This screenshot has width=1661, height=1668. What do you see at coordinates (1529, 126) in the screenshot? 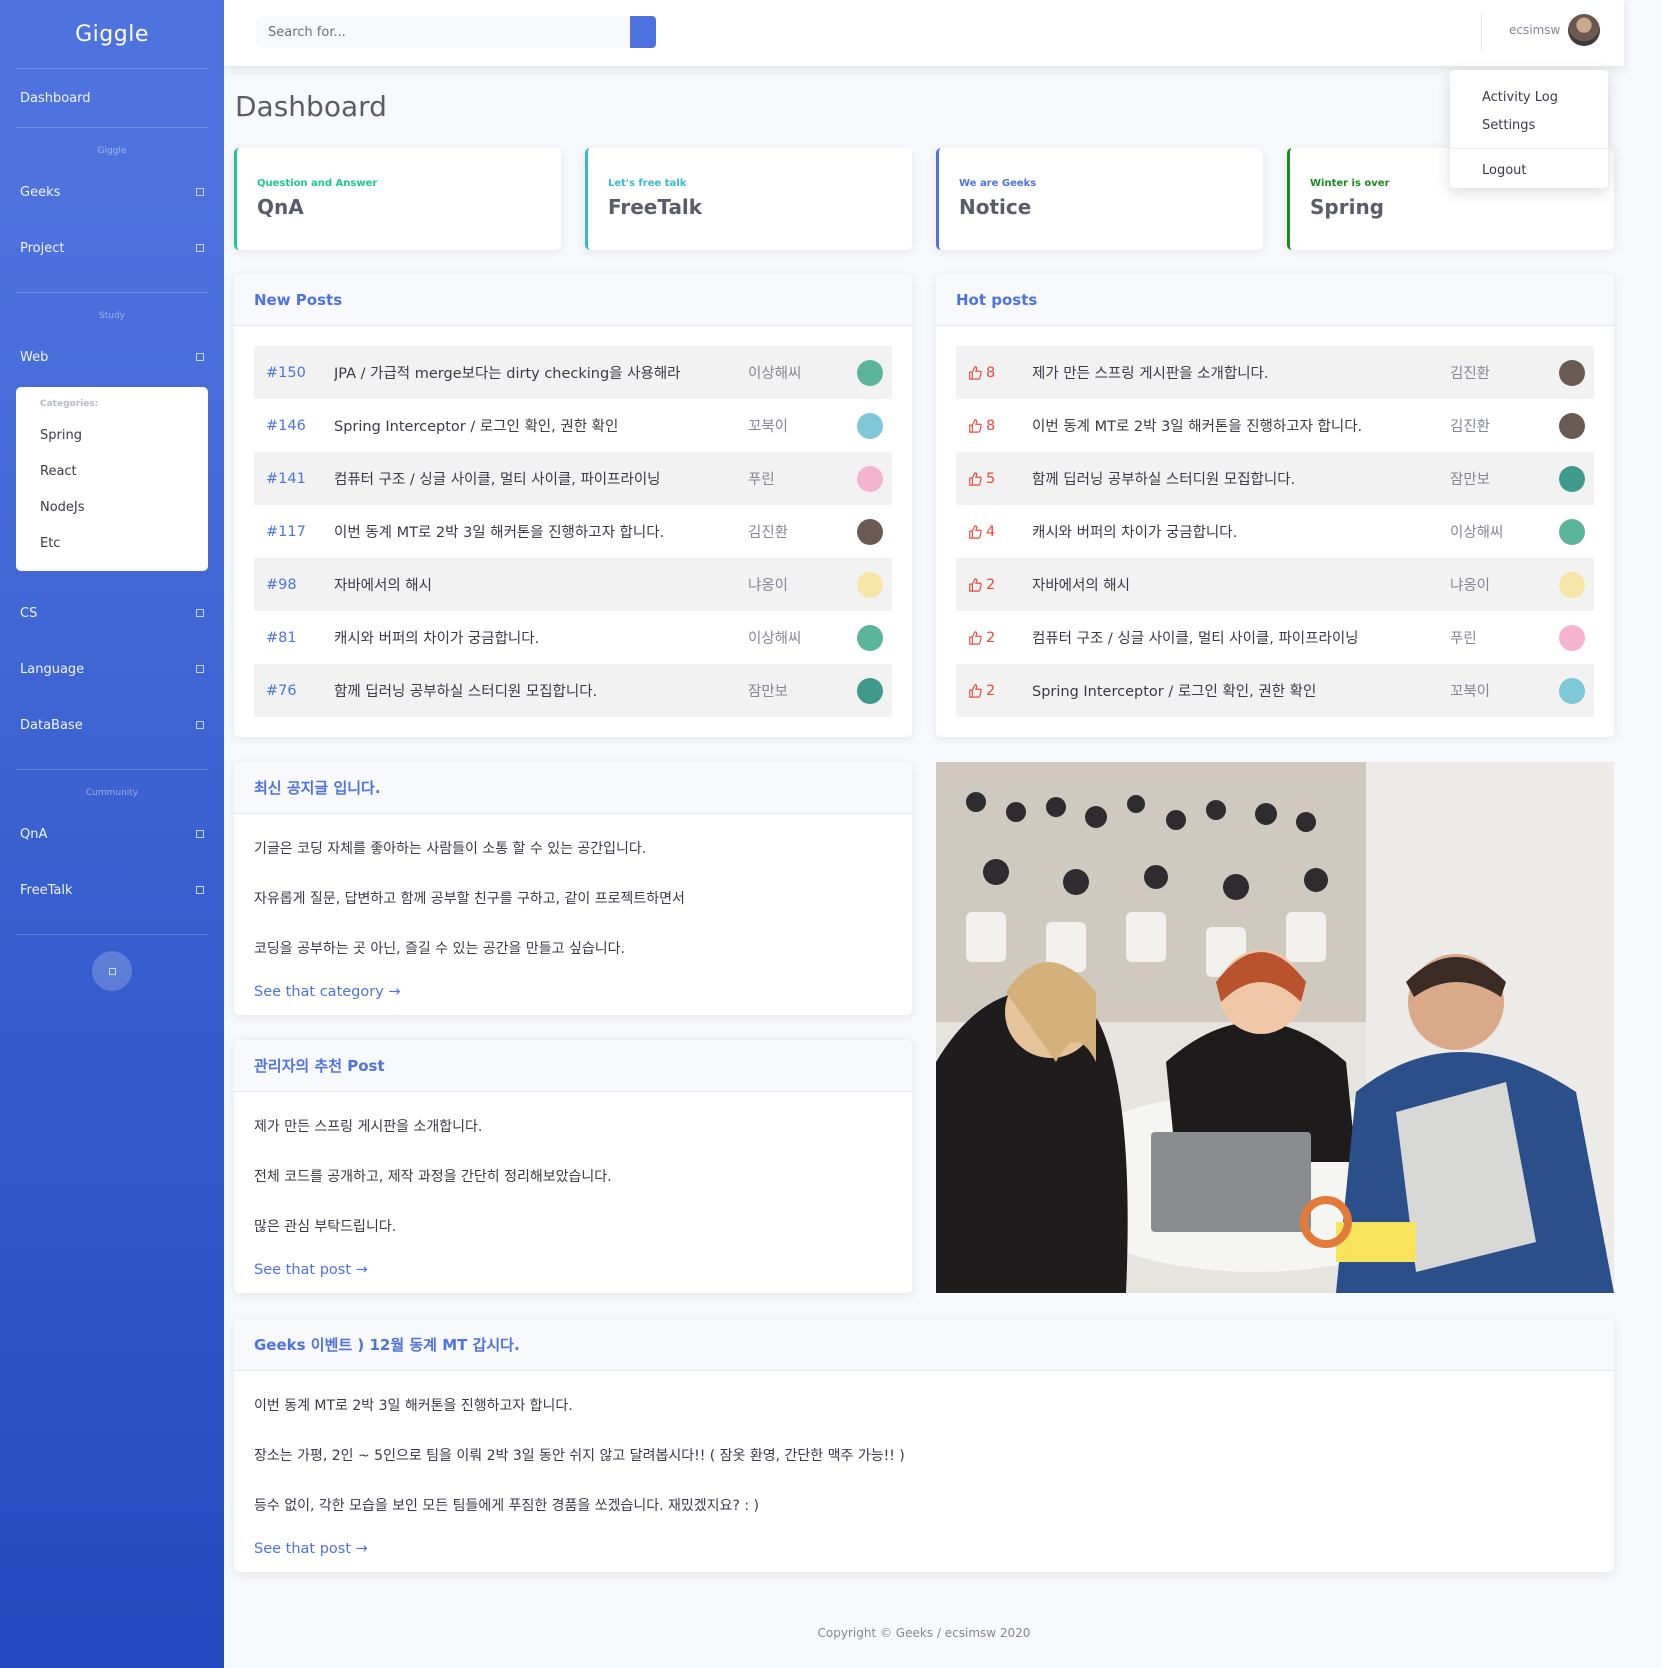
I see `dropdown-settings: Settings` at bounding box center [1529, 126].